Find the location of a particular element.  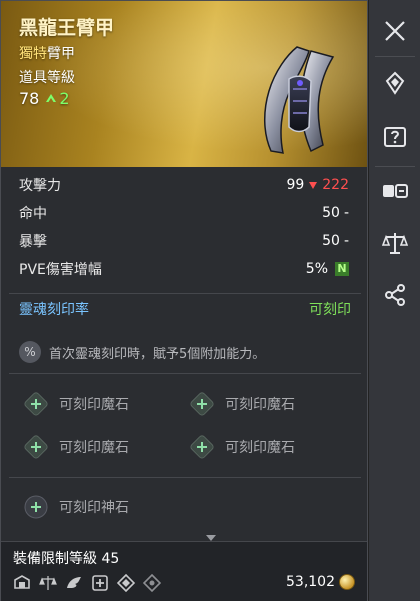

stat-number: 5% is located at coordinates (316, 269).